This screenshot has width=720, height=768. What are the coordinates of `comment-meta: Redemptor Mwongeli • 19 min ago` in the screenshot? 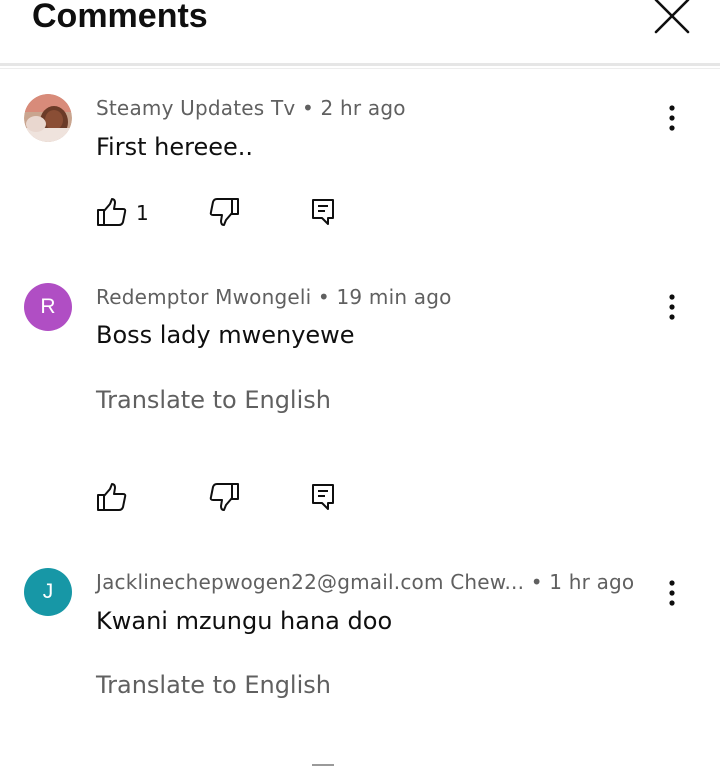 It's located at (274, 297).